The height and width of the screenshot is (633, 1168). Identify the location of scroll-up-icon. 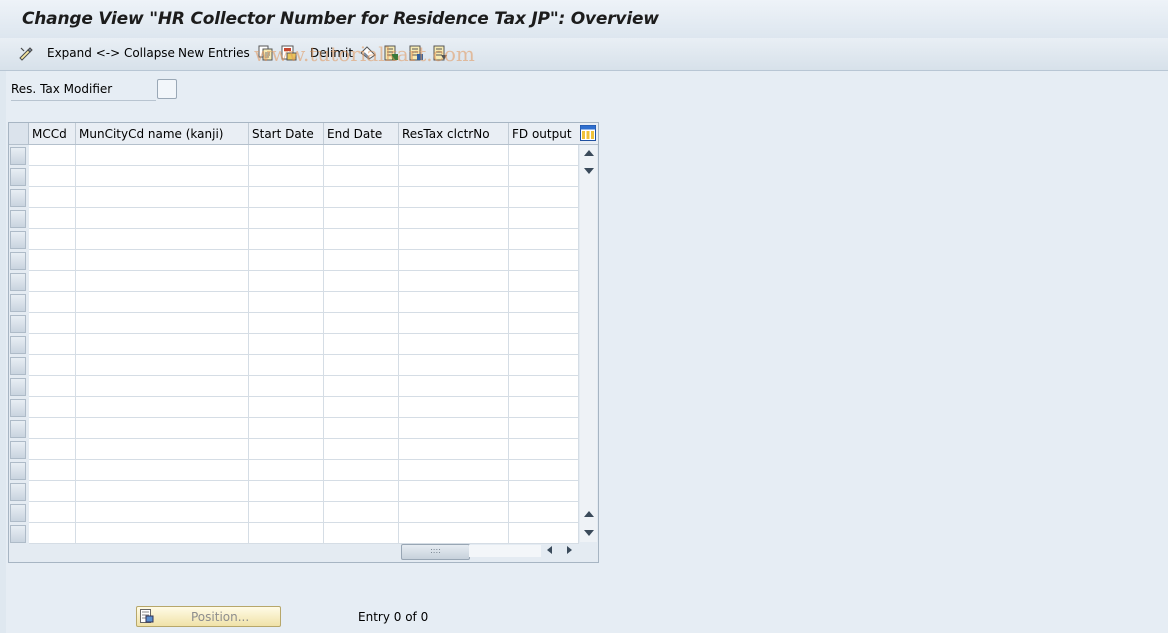
(589, 153).